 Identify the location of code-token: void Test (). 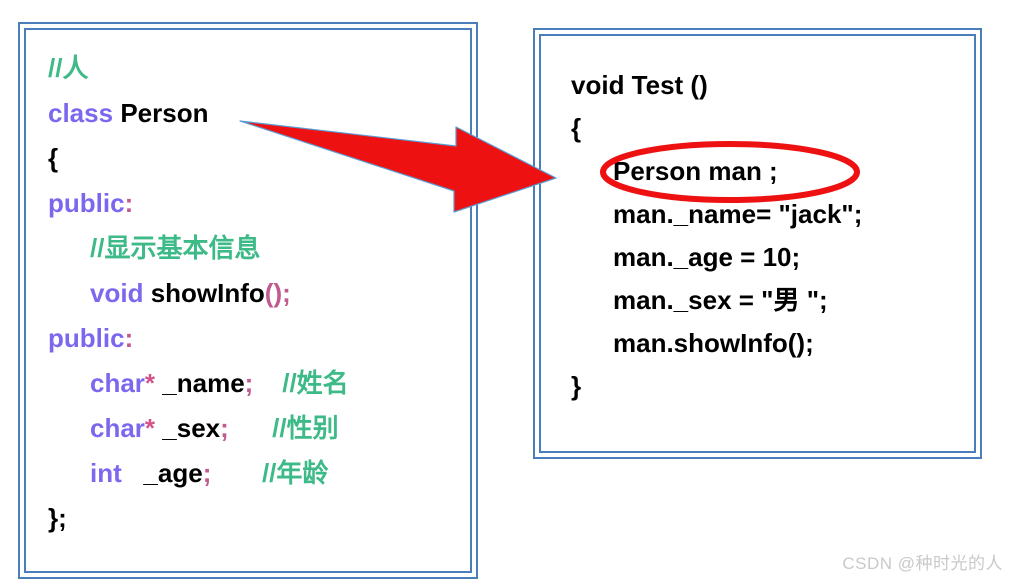
(639, 85).